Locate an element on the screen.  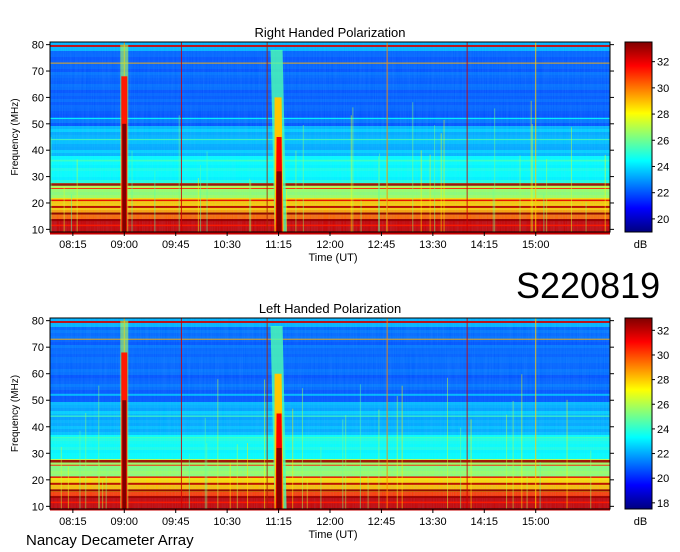
panel-title: Left Handed Polarization is located at coordinates (330, 308).